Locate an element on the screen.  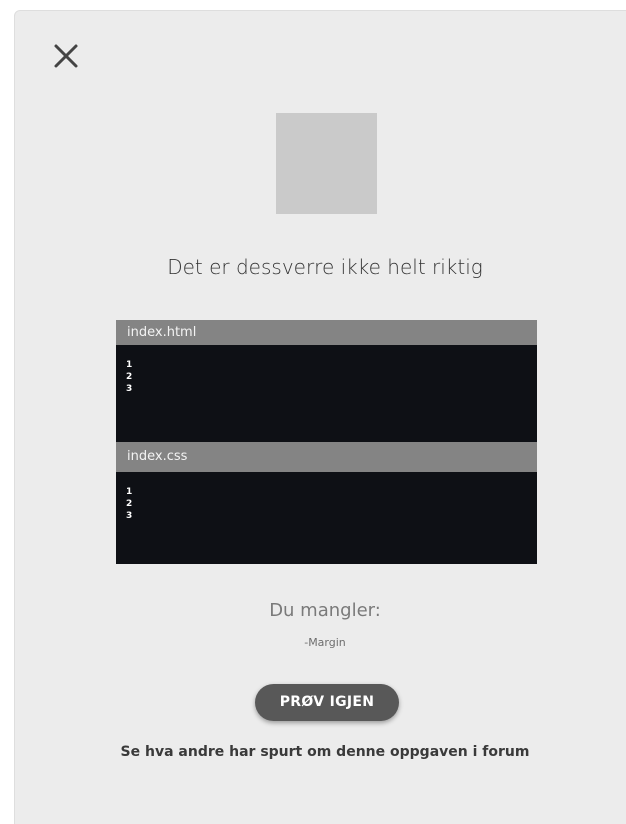
editor-tab-css: index.css is located at coordinates (326, 457).